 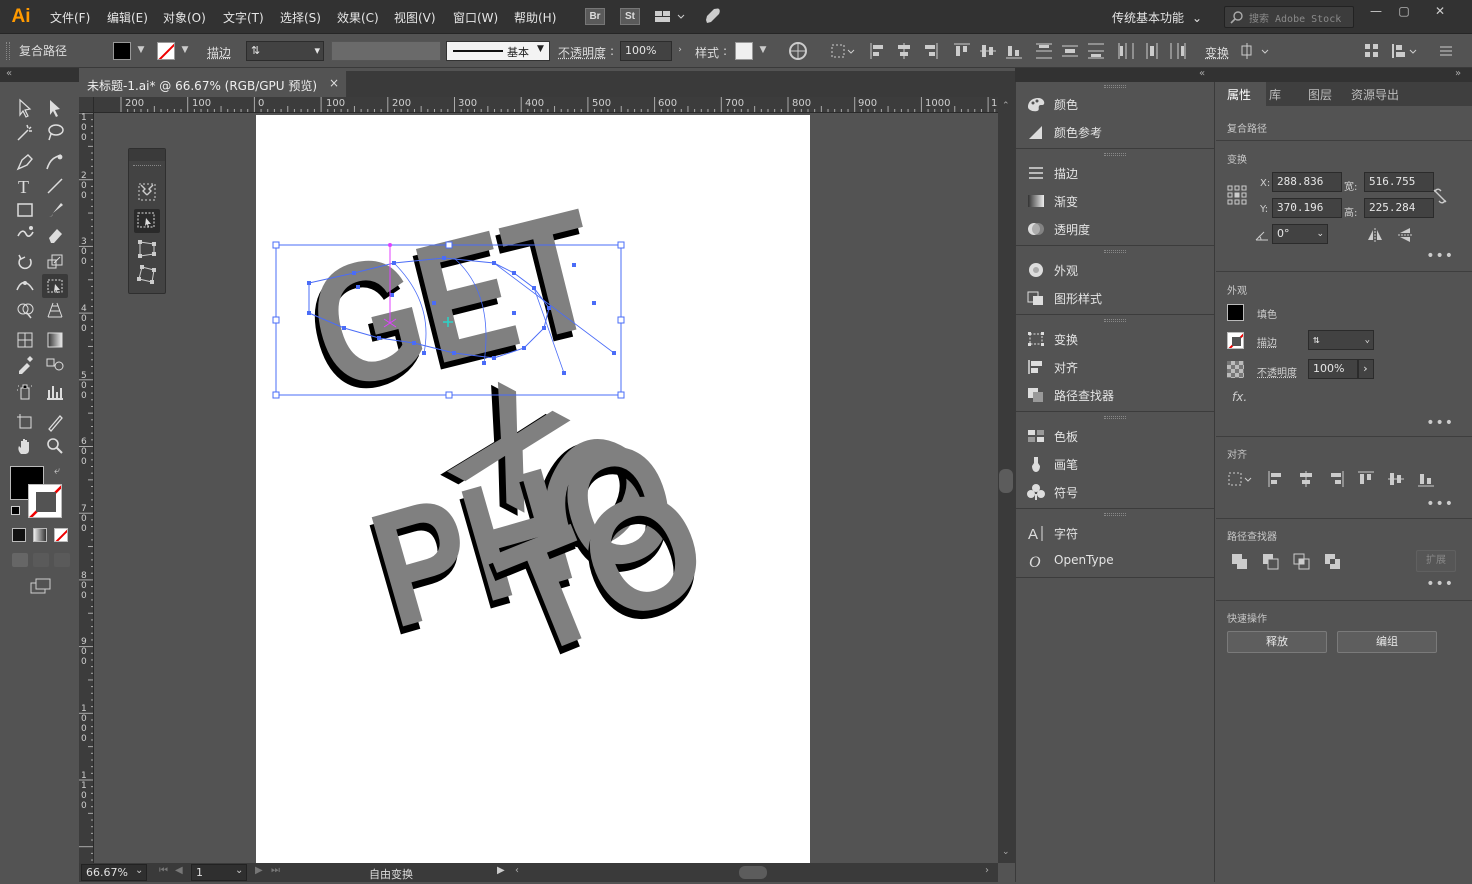 What do you see at coordinates (1440, 423) in the screenshot?
I see `more-appearance-options-icon: •••` at bounding box center [1440, 423].